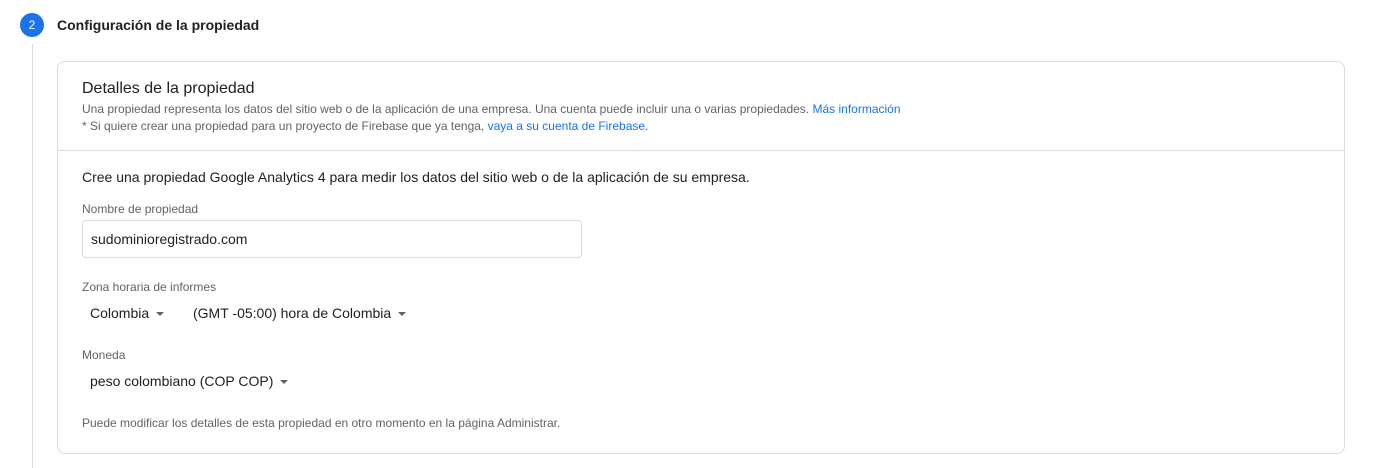 This screenshot has width=1387, height=468. Describe the element at coordinates (104, 355) in the screenshot. I see `currency-label: Moneda` at that location.